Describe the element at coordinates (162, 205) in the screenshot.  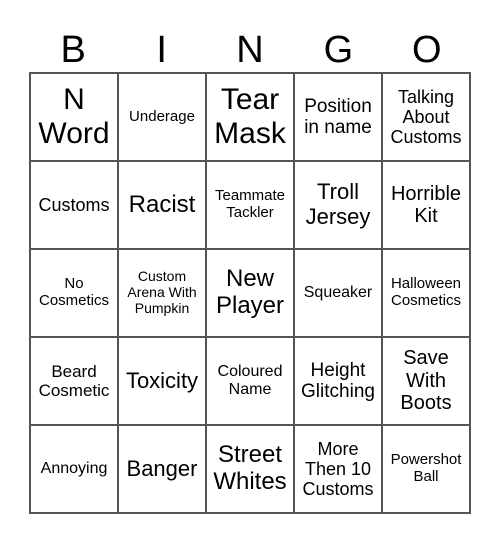
I see `bingo-cell: Racist` at that location.